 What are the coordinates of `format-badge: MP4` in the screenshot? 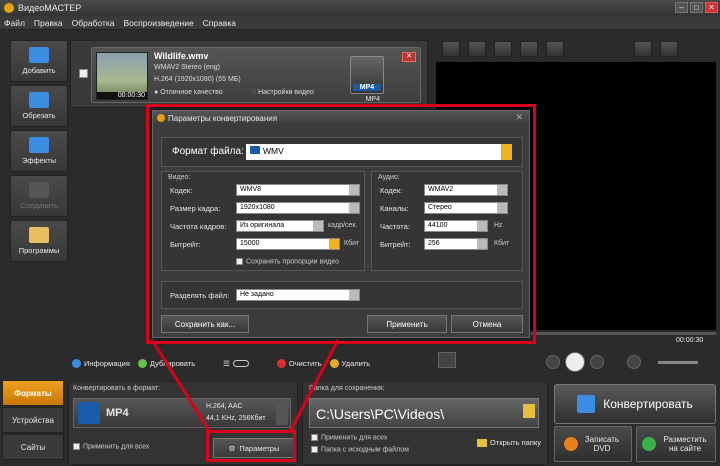 It's located at (367, 75).